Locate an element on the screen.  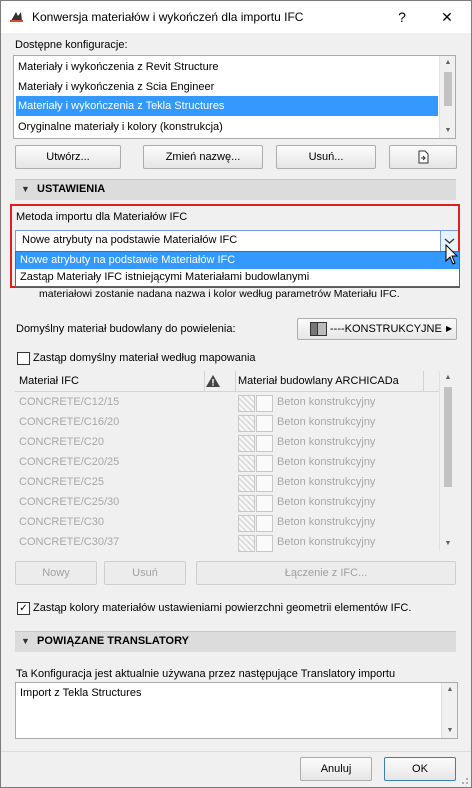
delete-row-button: Usuń is located at coordinates (145, 573).